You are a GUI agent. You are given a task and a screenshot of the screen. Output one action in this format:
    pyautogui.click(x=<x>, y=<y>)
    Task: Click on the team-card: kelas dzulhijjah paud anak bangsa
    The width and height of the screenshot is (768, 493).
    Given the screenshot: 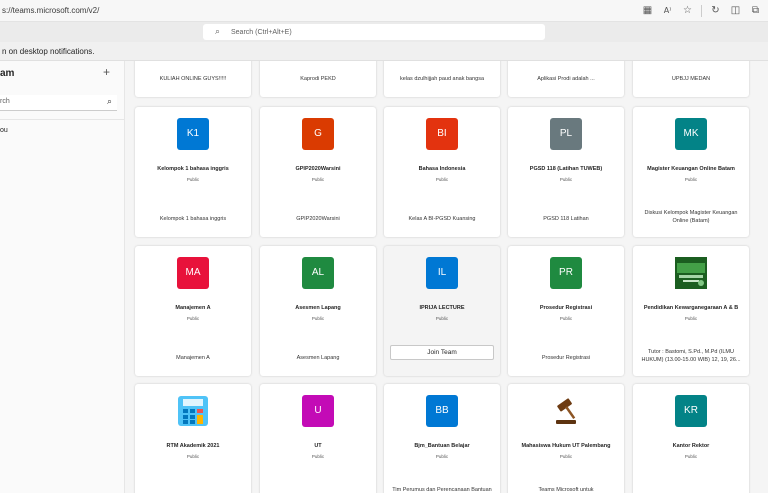 What is the action you would take?
    pyautogui.click(x=442, y=79)
    